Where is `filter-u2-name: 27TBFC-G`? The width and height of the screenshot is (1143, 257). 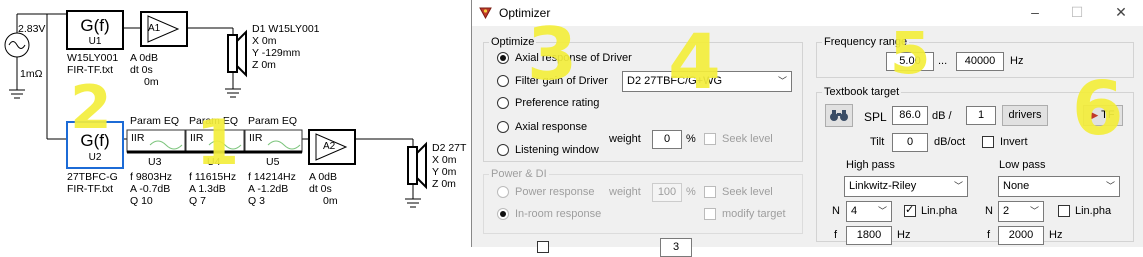 filter-u2-name: 27TBFC-G is located at coordinates (92, 177).